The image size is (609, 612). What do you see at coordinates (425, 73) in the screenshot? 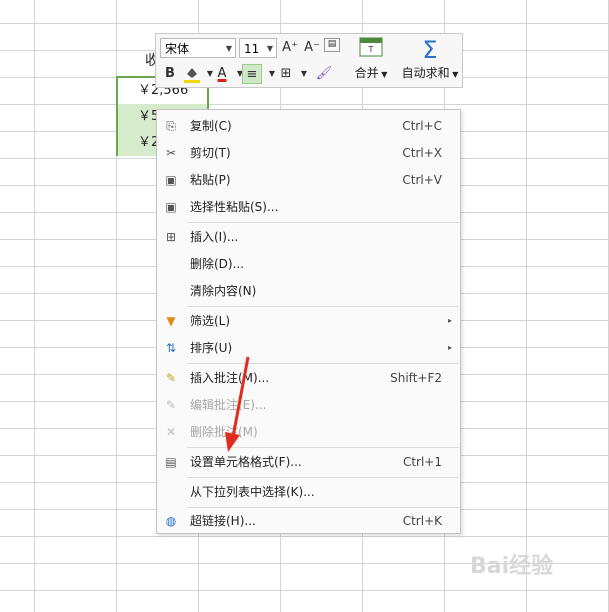
I see `autosum-label: 自动求和` at bounding box center [425, 73].